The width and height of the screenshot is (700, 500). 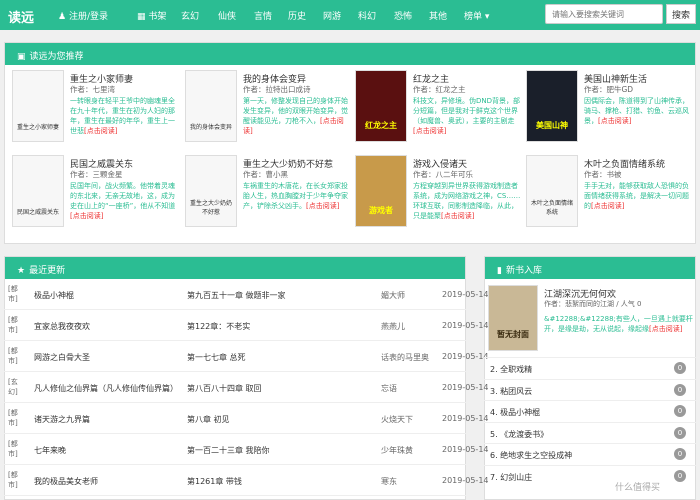 I want to click on book-title: 七年来晚, so click(x=50, y=450).